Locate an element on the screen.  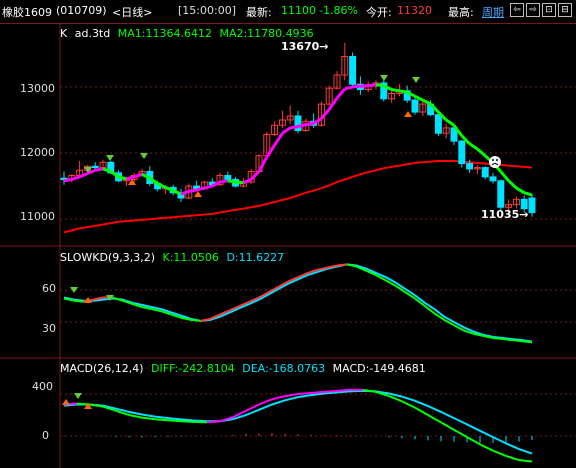
main-legend: K ad.3td MA1:11364.6412 MA2:11780.4936 is located at coordinates (187, 33).